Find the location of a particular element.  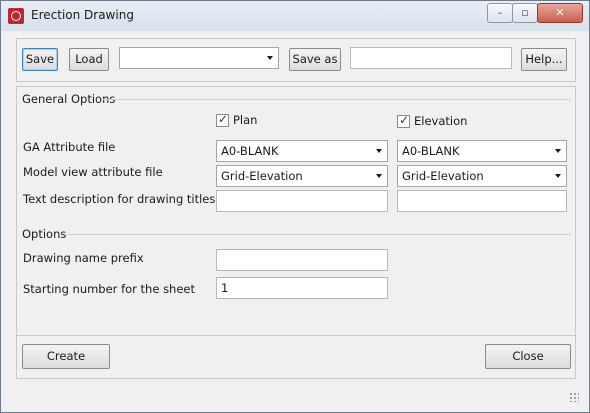

create-button: Create is located at coordinates (66, 356).